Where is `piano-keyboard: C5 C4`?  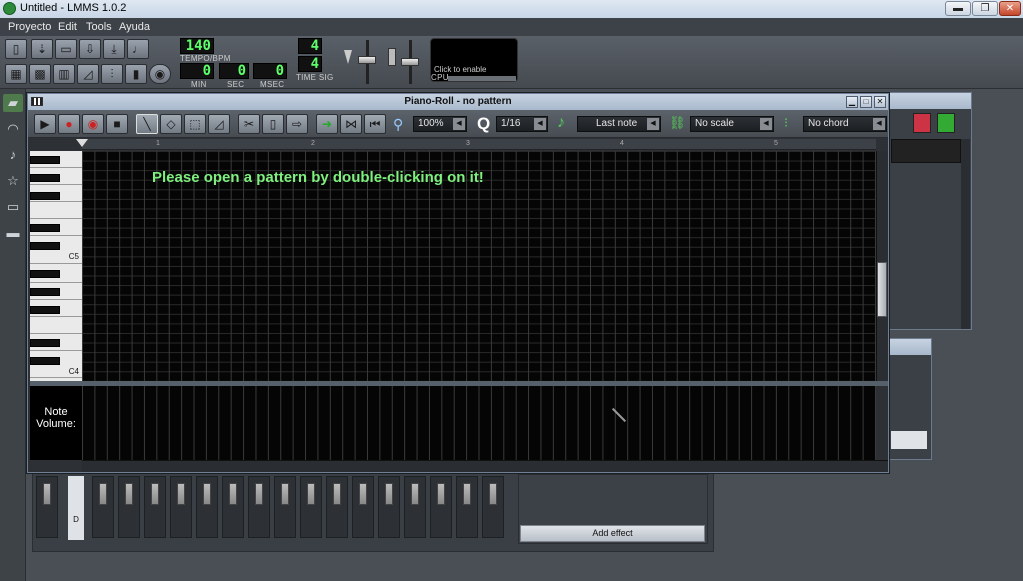
piano-keyboard: C5 C4 is located at coordinates (56, 266).